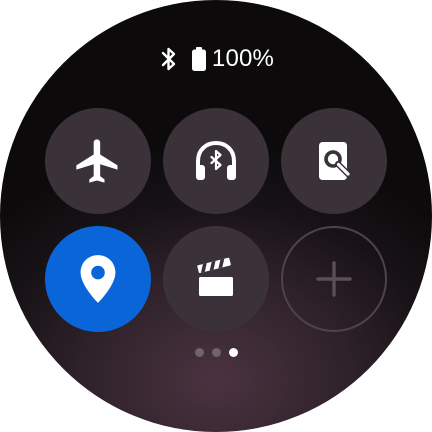 This screenshot has height=432, width=432. I want to click on add-tile-button, so click(334, 279).